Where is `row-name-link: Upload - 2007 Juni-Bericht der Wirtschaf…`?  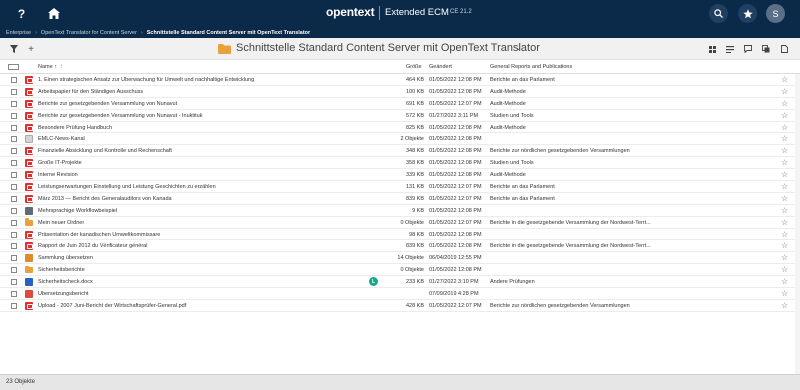 row-name-link: Upload - 2007 Juni-Bericht der Wirtschaf… is located at coordinates (203, 306).